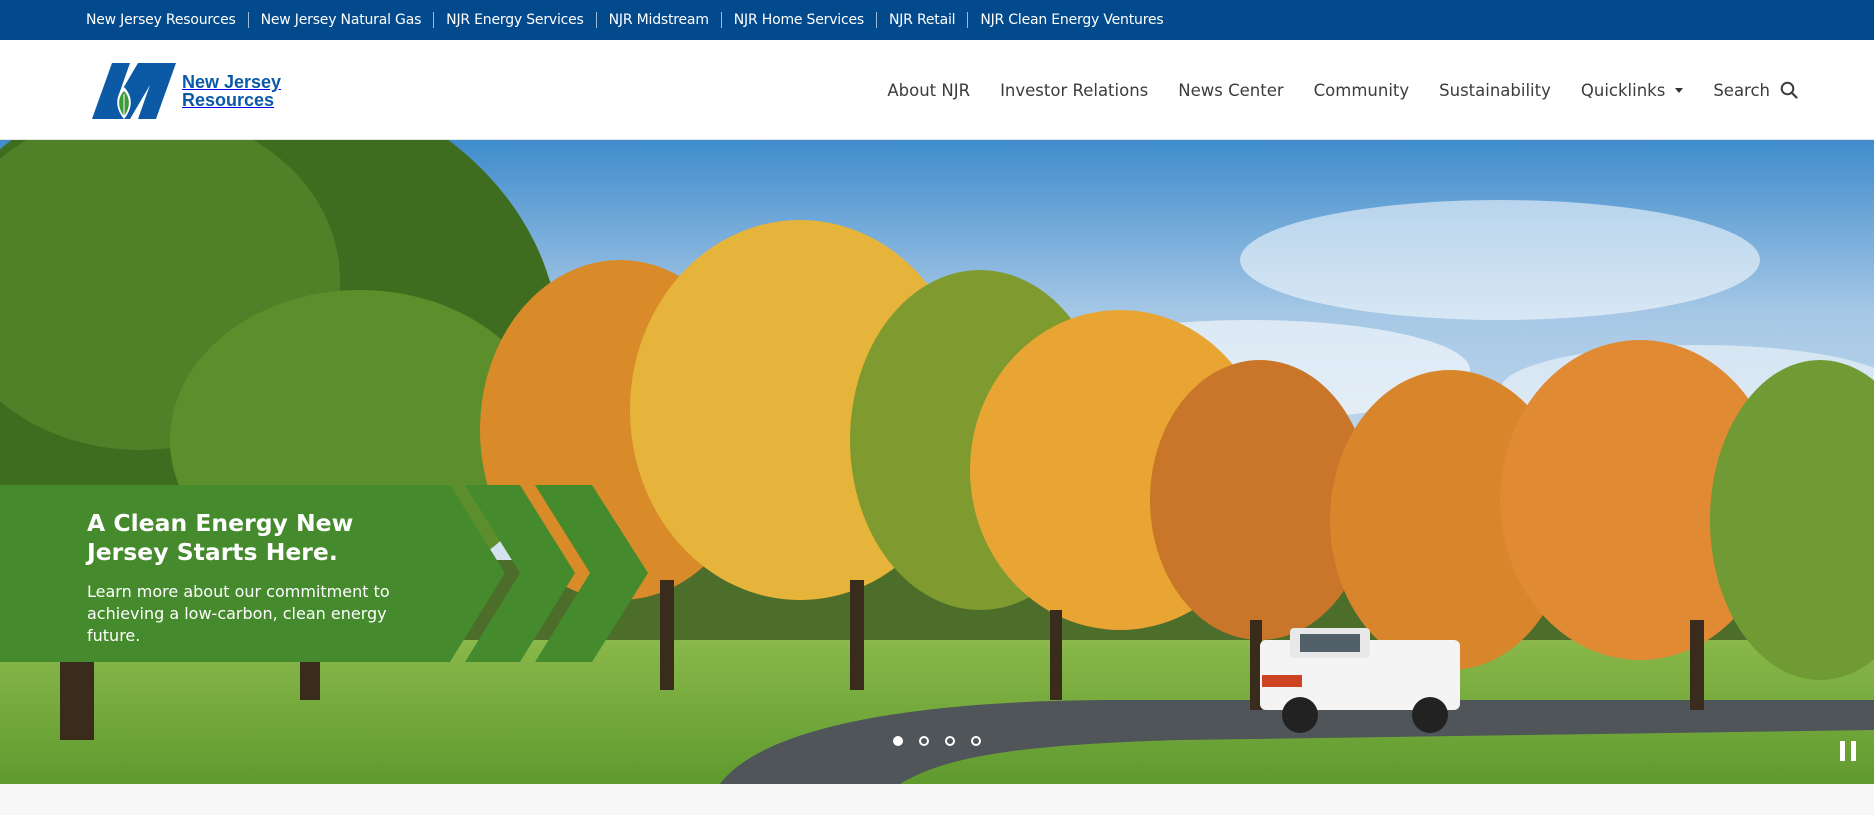 The width and height of the screenshot is (1874, 815). I want to click on subsidiary-link-njr-home-services: NJR Home Services, so click(799, 20).